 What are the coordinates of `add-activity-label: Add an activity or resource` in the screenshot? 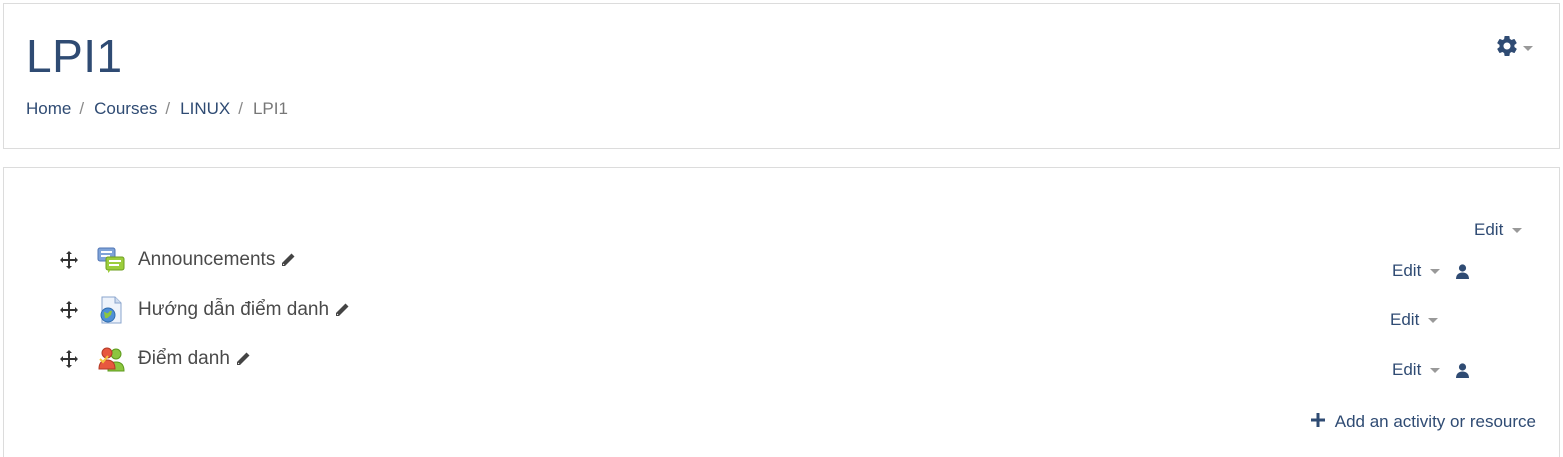 It's located at (1435, 421).